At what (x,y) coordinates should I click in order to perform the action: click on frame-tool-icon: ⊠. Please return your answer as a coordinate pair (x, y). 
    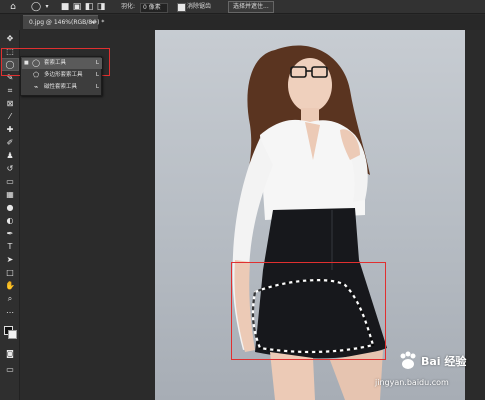
    Looking at the image, I should click on (10, 103).